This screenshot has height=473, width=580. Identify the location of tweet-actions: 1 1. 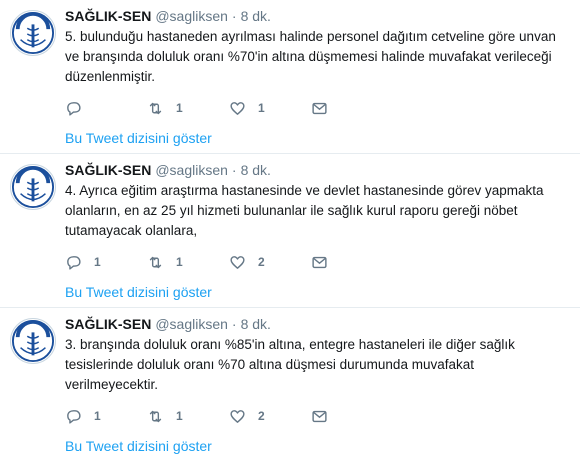
(196, 108).